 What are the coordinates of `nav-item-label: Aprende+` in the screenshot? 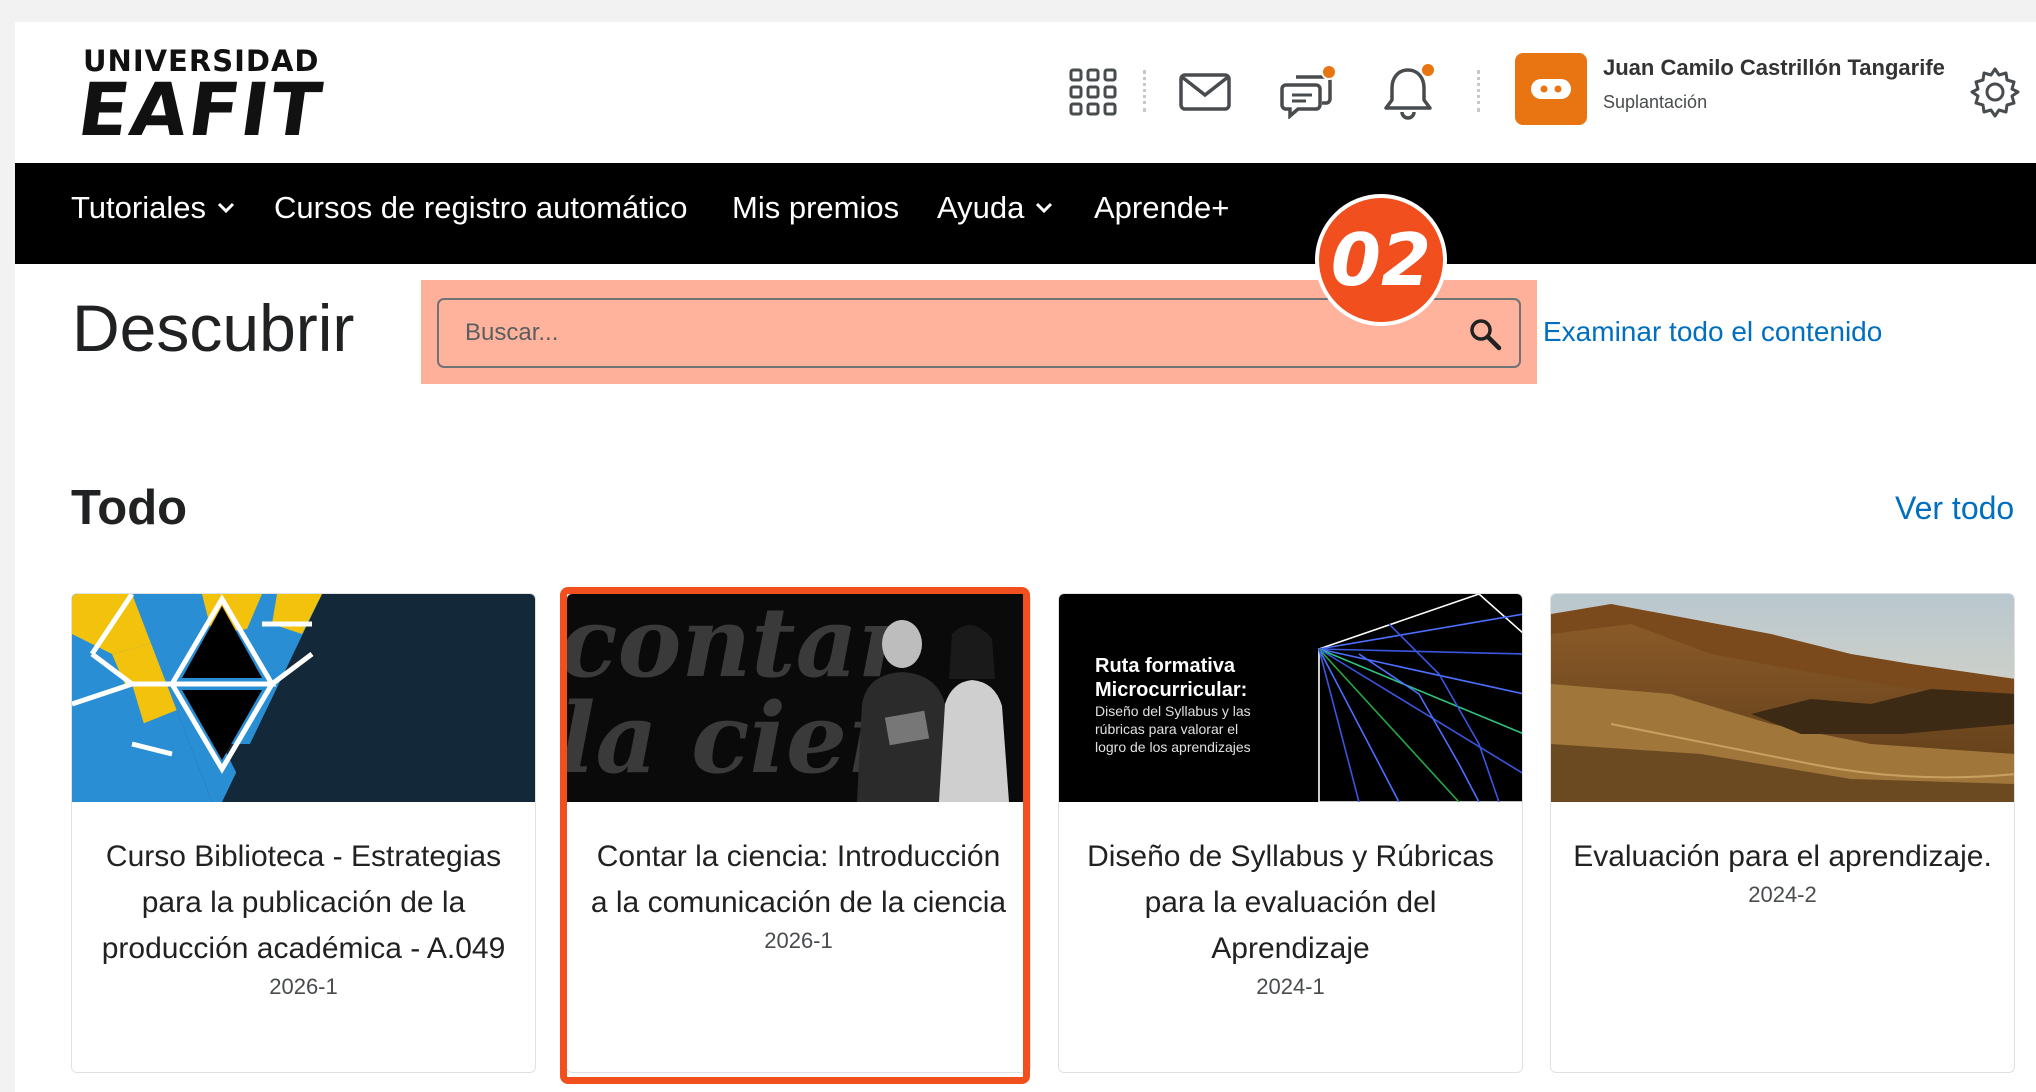 It's located at (1162, 207).